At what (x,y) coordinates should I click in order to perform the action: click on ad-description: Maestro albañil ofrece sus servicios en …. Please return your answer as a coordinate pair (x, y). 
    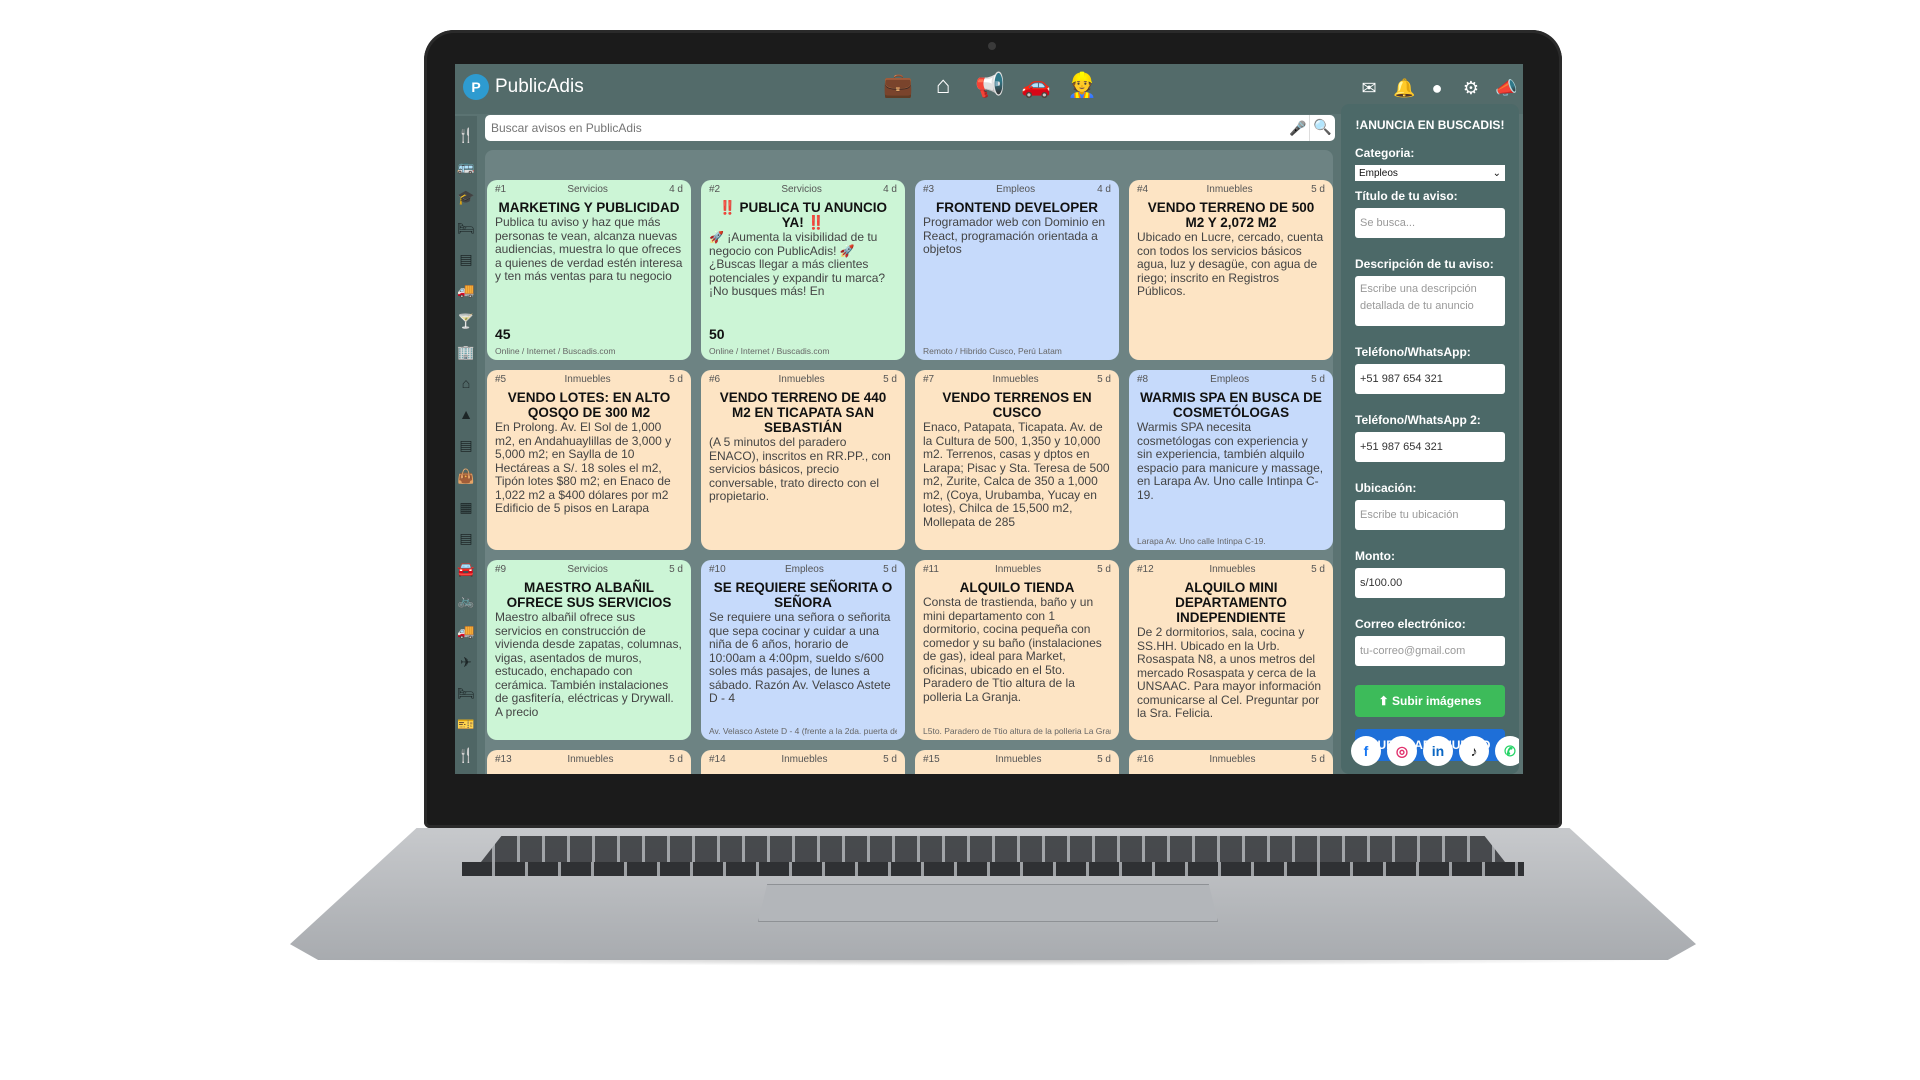
    Looking at the image, I should click on (588, 665).